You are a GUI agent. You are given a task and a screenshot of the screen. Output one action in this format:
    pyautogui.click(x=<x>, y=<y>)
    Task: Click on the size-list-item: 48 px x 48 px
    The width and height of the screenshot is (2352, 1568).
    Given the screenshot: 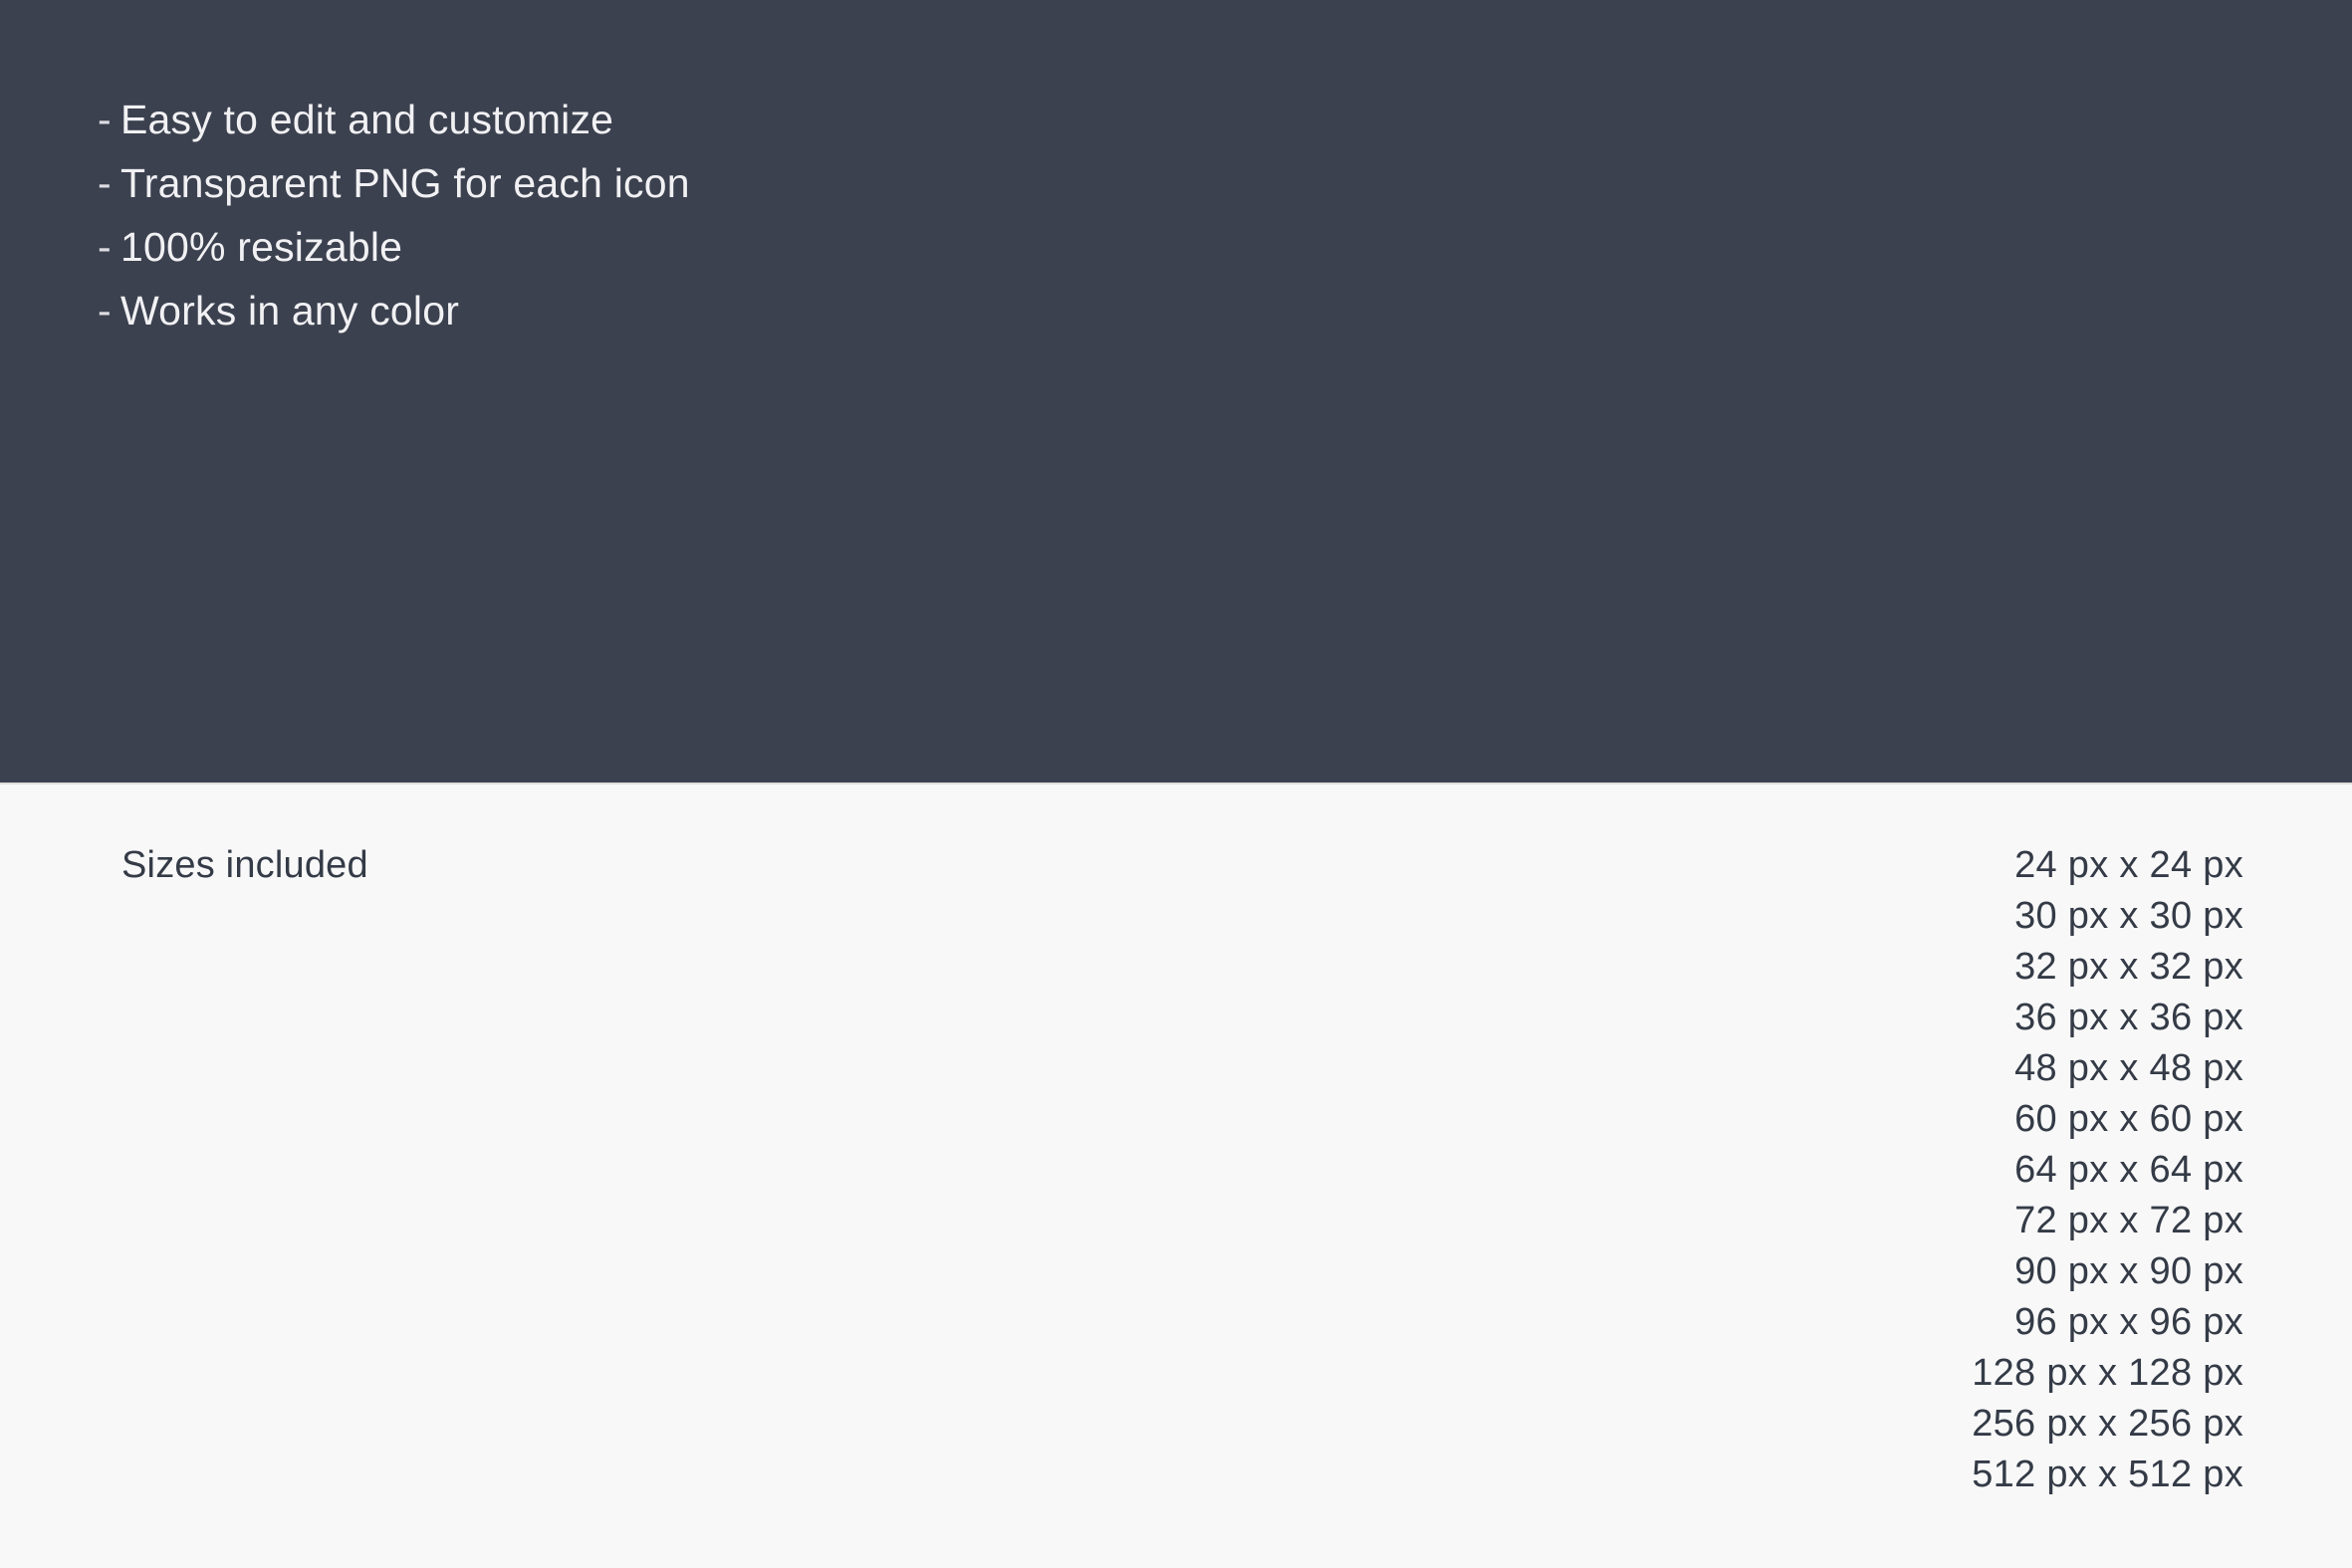 What is the action you would take?
    pyautogui.click(x=2128, y=1068)
    